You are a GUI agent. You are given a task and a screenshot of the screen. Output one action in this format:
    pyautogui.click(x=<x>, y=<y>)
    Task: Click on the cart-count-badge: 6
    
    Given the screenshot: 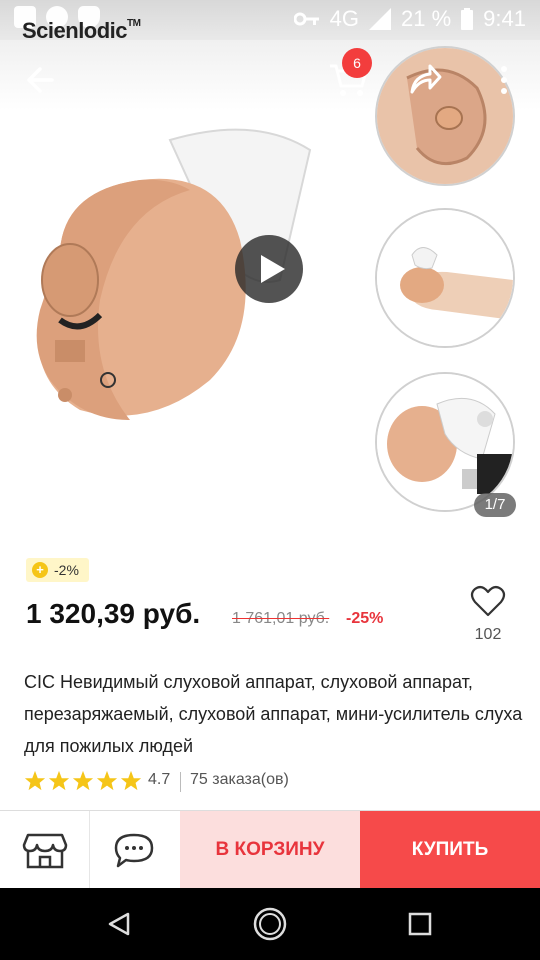 What is the action you would take?
    pyautogui.click(x=357, y=63)
    